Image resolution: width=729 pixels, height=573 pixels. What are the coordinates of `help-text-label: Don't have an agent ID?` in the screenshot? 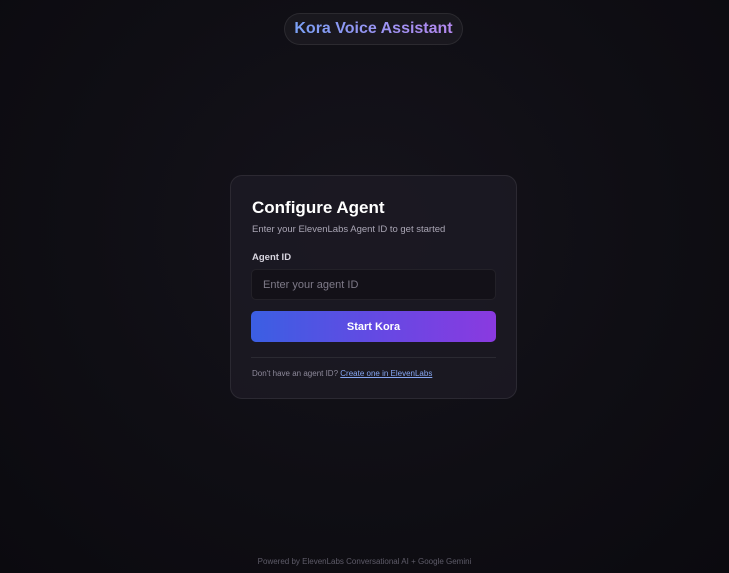 It's located at (296, 373).